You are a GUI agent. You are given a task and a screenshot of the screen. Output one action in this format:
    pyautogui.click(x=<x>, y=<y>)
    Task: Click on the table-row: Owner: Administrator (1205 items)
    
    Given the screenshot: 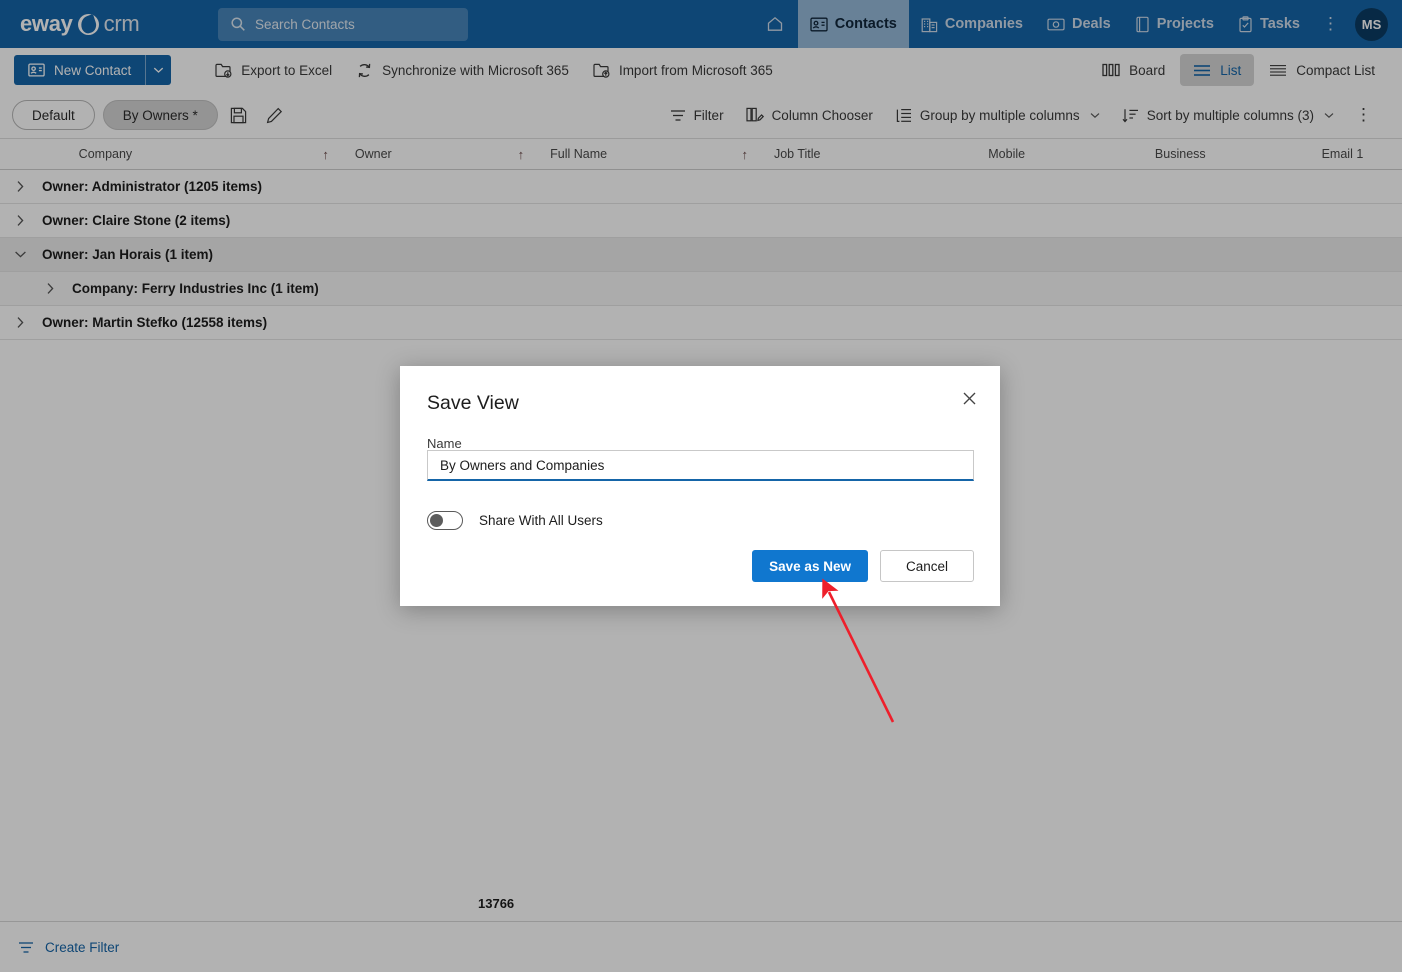 What is the action you would take?
    pyautogui.click(x=701, y=187)
    